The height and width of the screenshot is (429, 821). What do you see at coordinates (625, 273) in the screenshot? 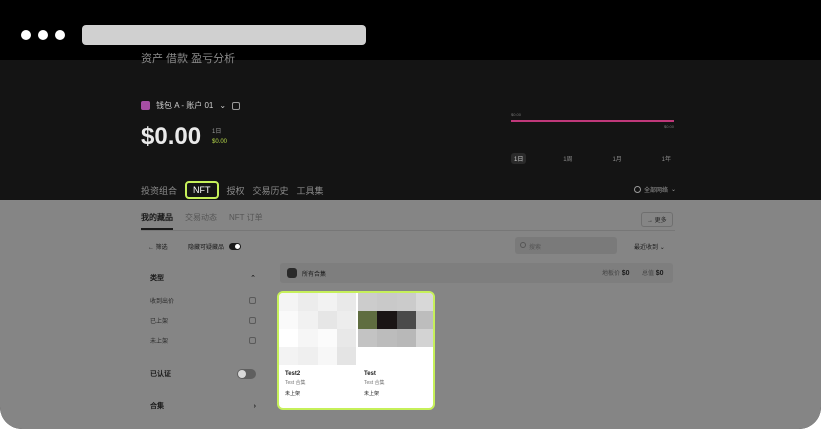
I see `floor-value: $0` at bounding box center [625, 273].